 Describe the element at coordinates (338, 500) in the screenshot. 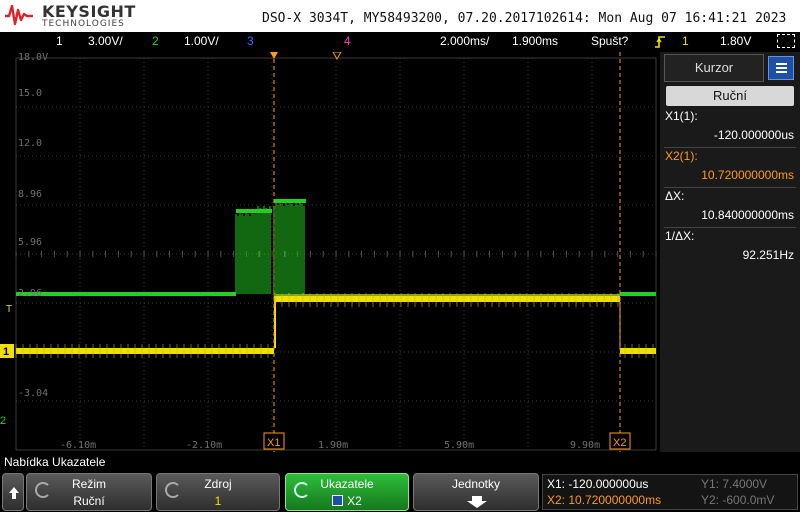

I see `cursor-select-icon` at that location.